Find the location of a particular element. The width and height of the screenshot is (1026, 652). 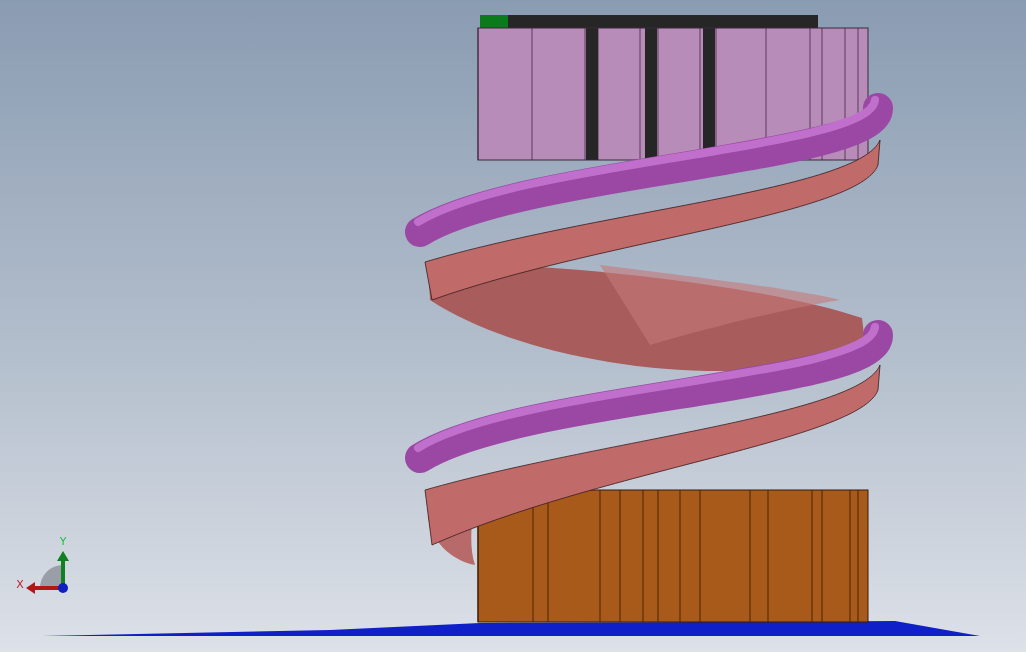

axis-label: Y is located at coordinates (63, 541).